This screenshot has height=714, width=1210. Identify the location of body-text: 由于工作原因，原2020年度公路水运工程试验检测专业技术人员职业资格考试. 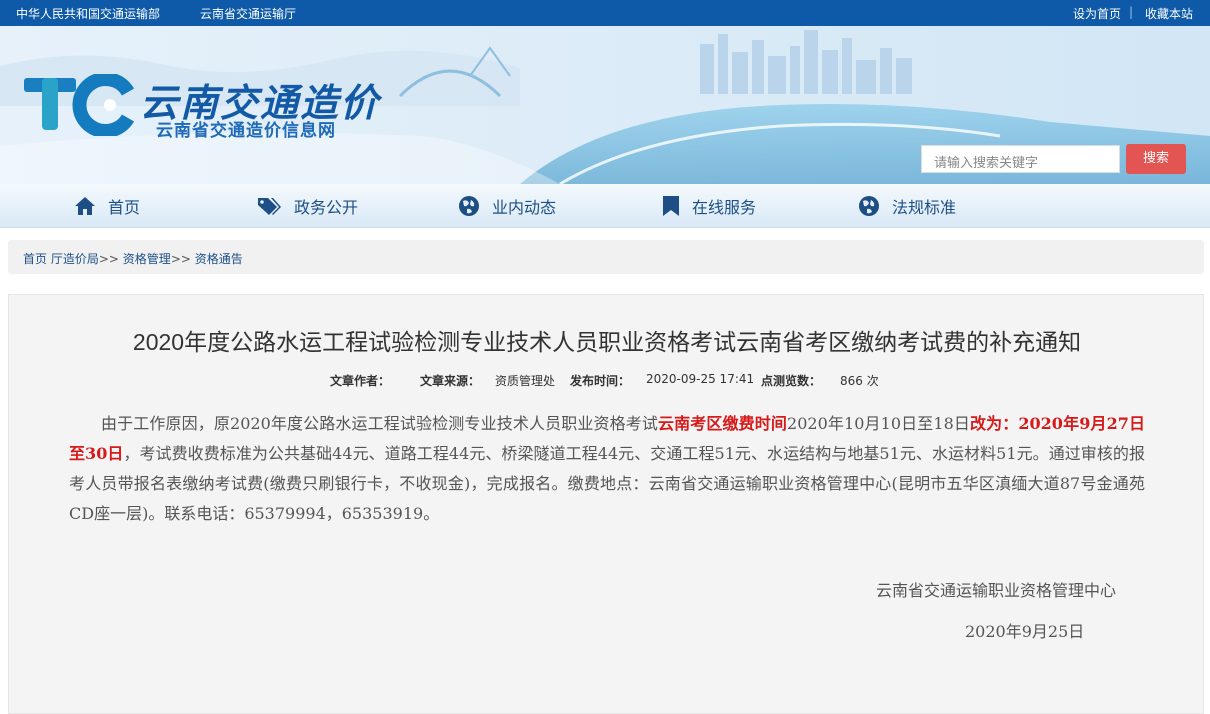
(379, 423).